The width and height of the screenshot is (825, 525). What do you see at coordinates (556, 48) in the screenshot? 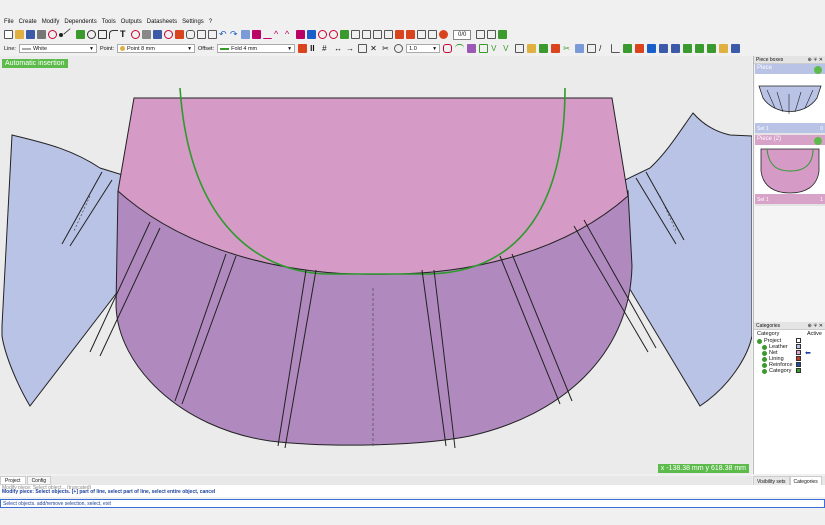
I see `mirror-icon` at bounding box center [556, 48].